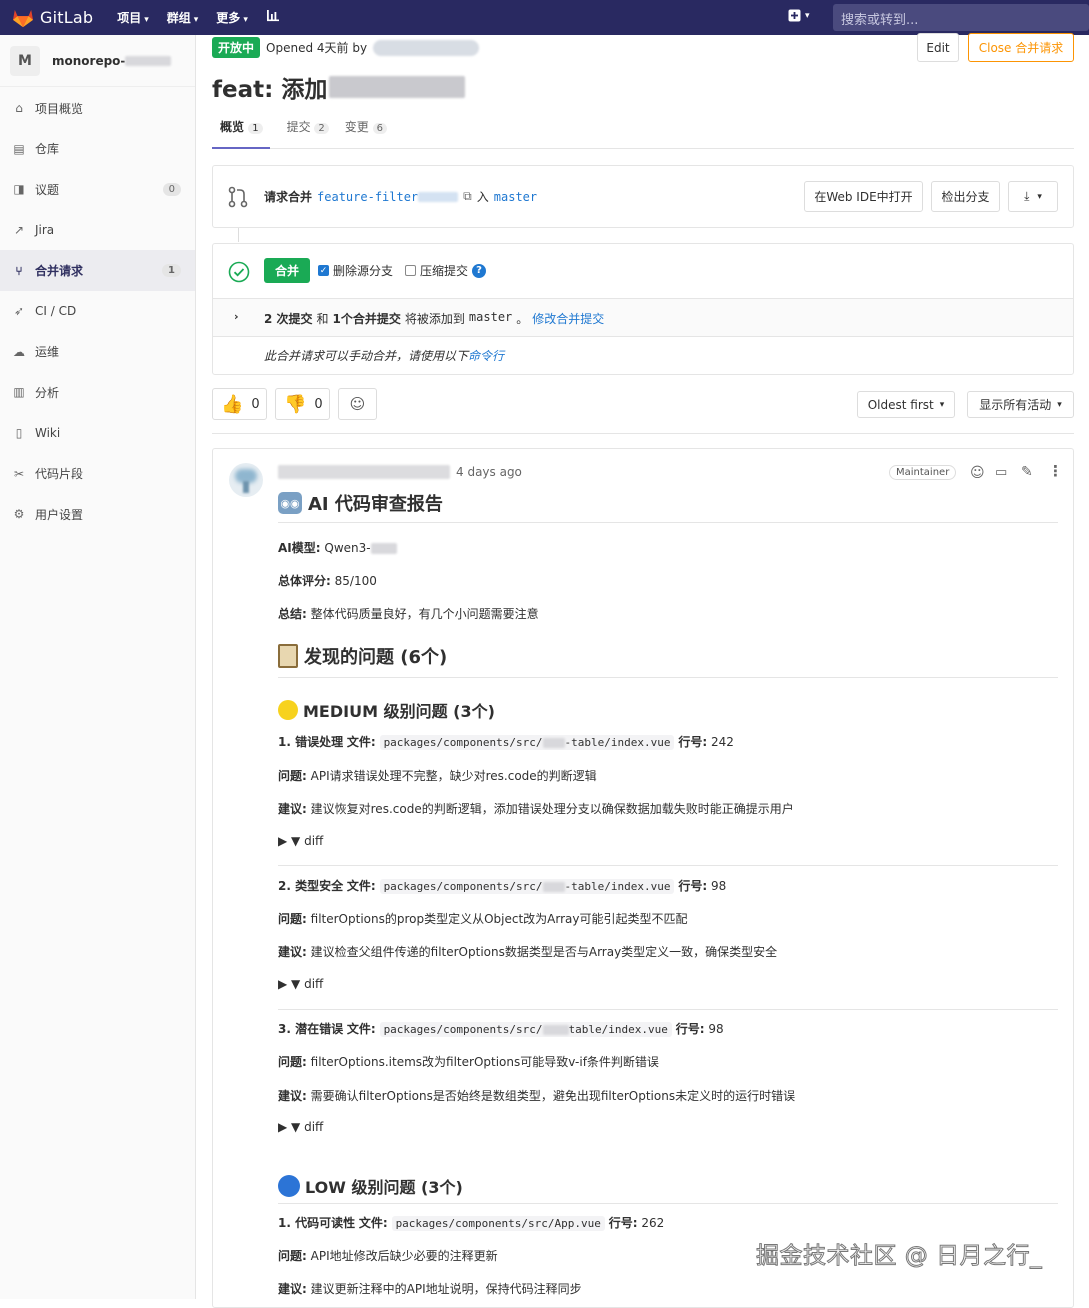  What do you see at coordinates (97, 352) in the screenshot?
I see `sidebar-item-operations: ☁ 运维` at bounding box center [97, 352].